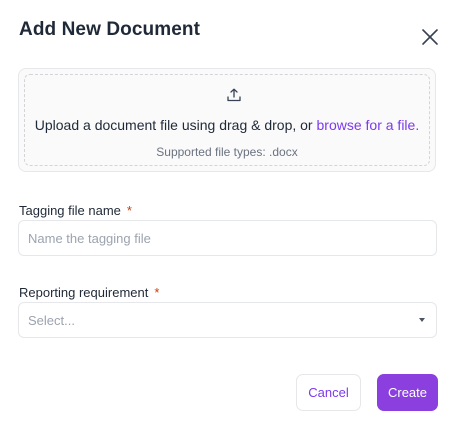 This screenshot has height=429, width=451. Describe the element at coordinates (227, 152) in the screenshot. I see `supported-file-types: Supported file types: .docx` at that location.